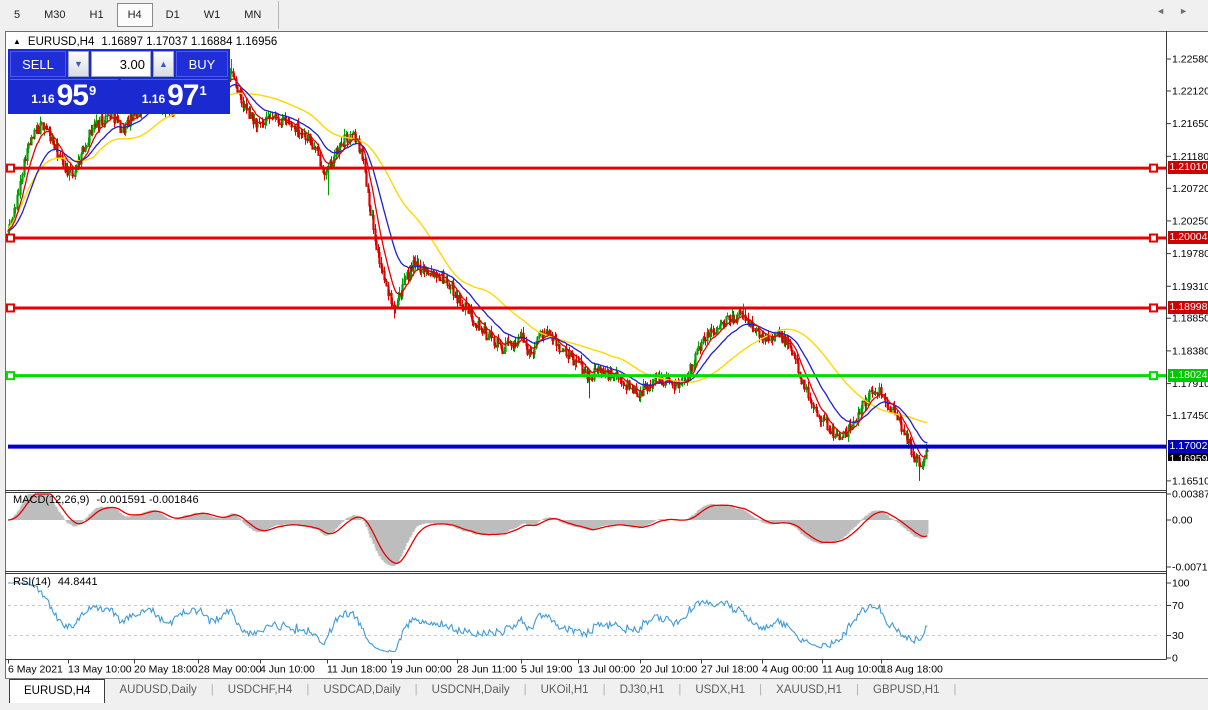 The height and width of the screenshot is (710, 1208). What do you see at coordinates (1182, 521) in the screenshot?
I see `macd-axis-tick: 0.00` at bounding box center [1182, 521].